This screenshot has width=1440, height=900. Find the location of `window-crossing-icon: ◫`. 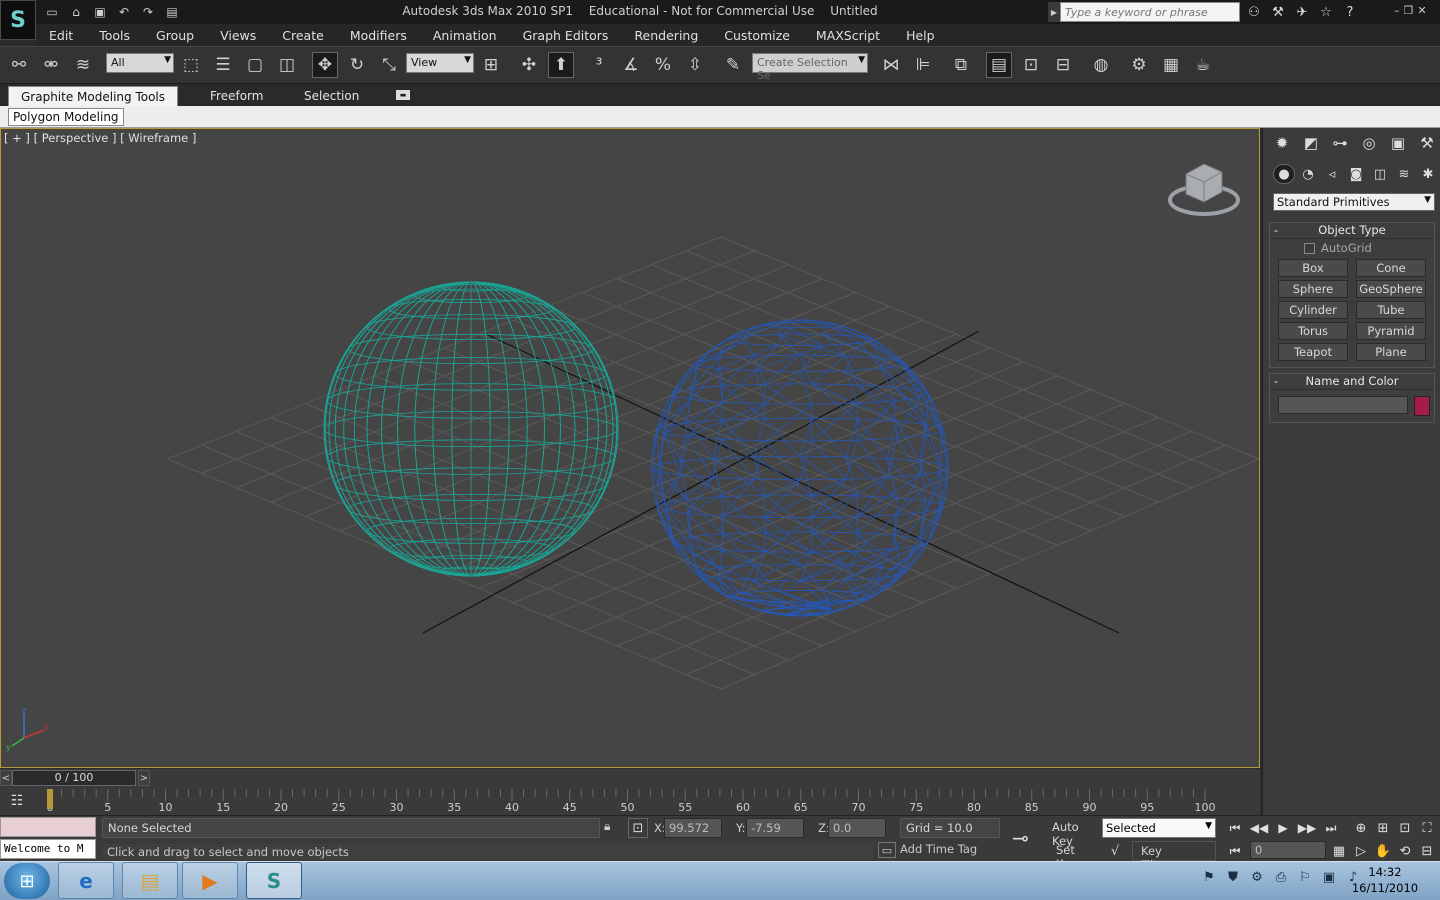

window-crossing-icon: ◫ is located at coordinates (287, 65).